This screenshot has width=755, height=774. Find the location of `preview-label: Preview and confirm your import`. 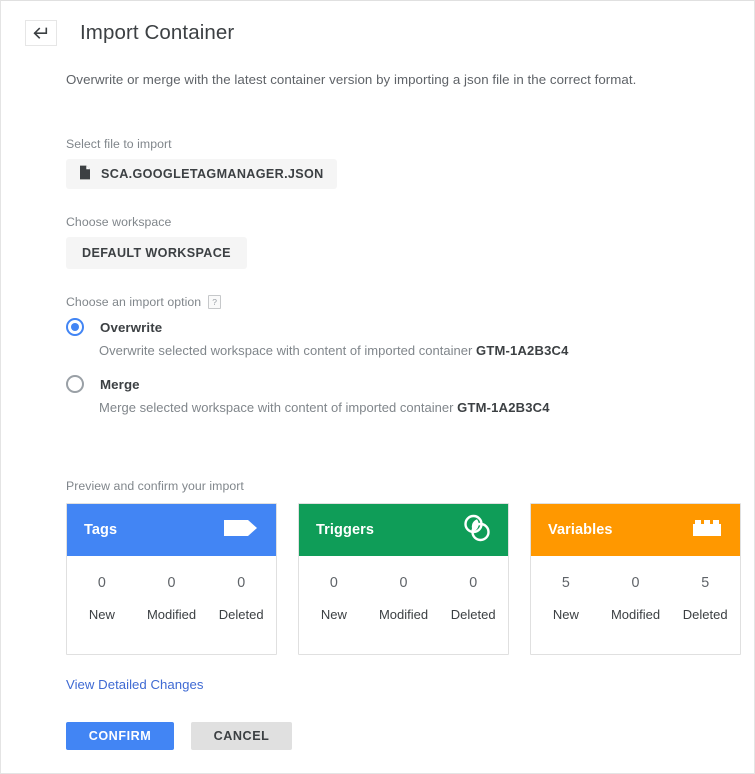

preview-label: Preview and confirm your import is located at coordinates (155, 486).